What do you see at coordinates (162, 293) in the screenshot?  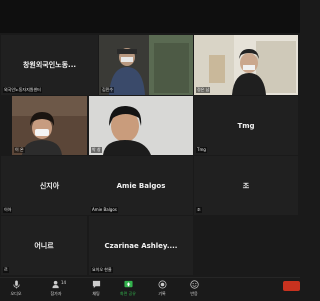 I see `record-label: 기록` at bounding box center [162, 293].